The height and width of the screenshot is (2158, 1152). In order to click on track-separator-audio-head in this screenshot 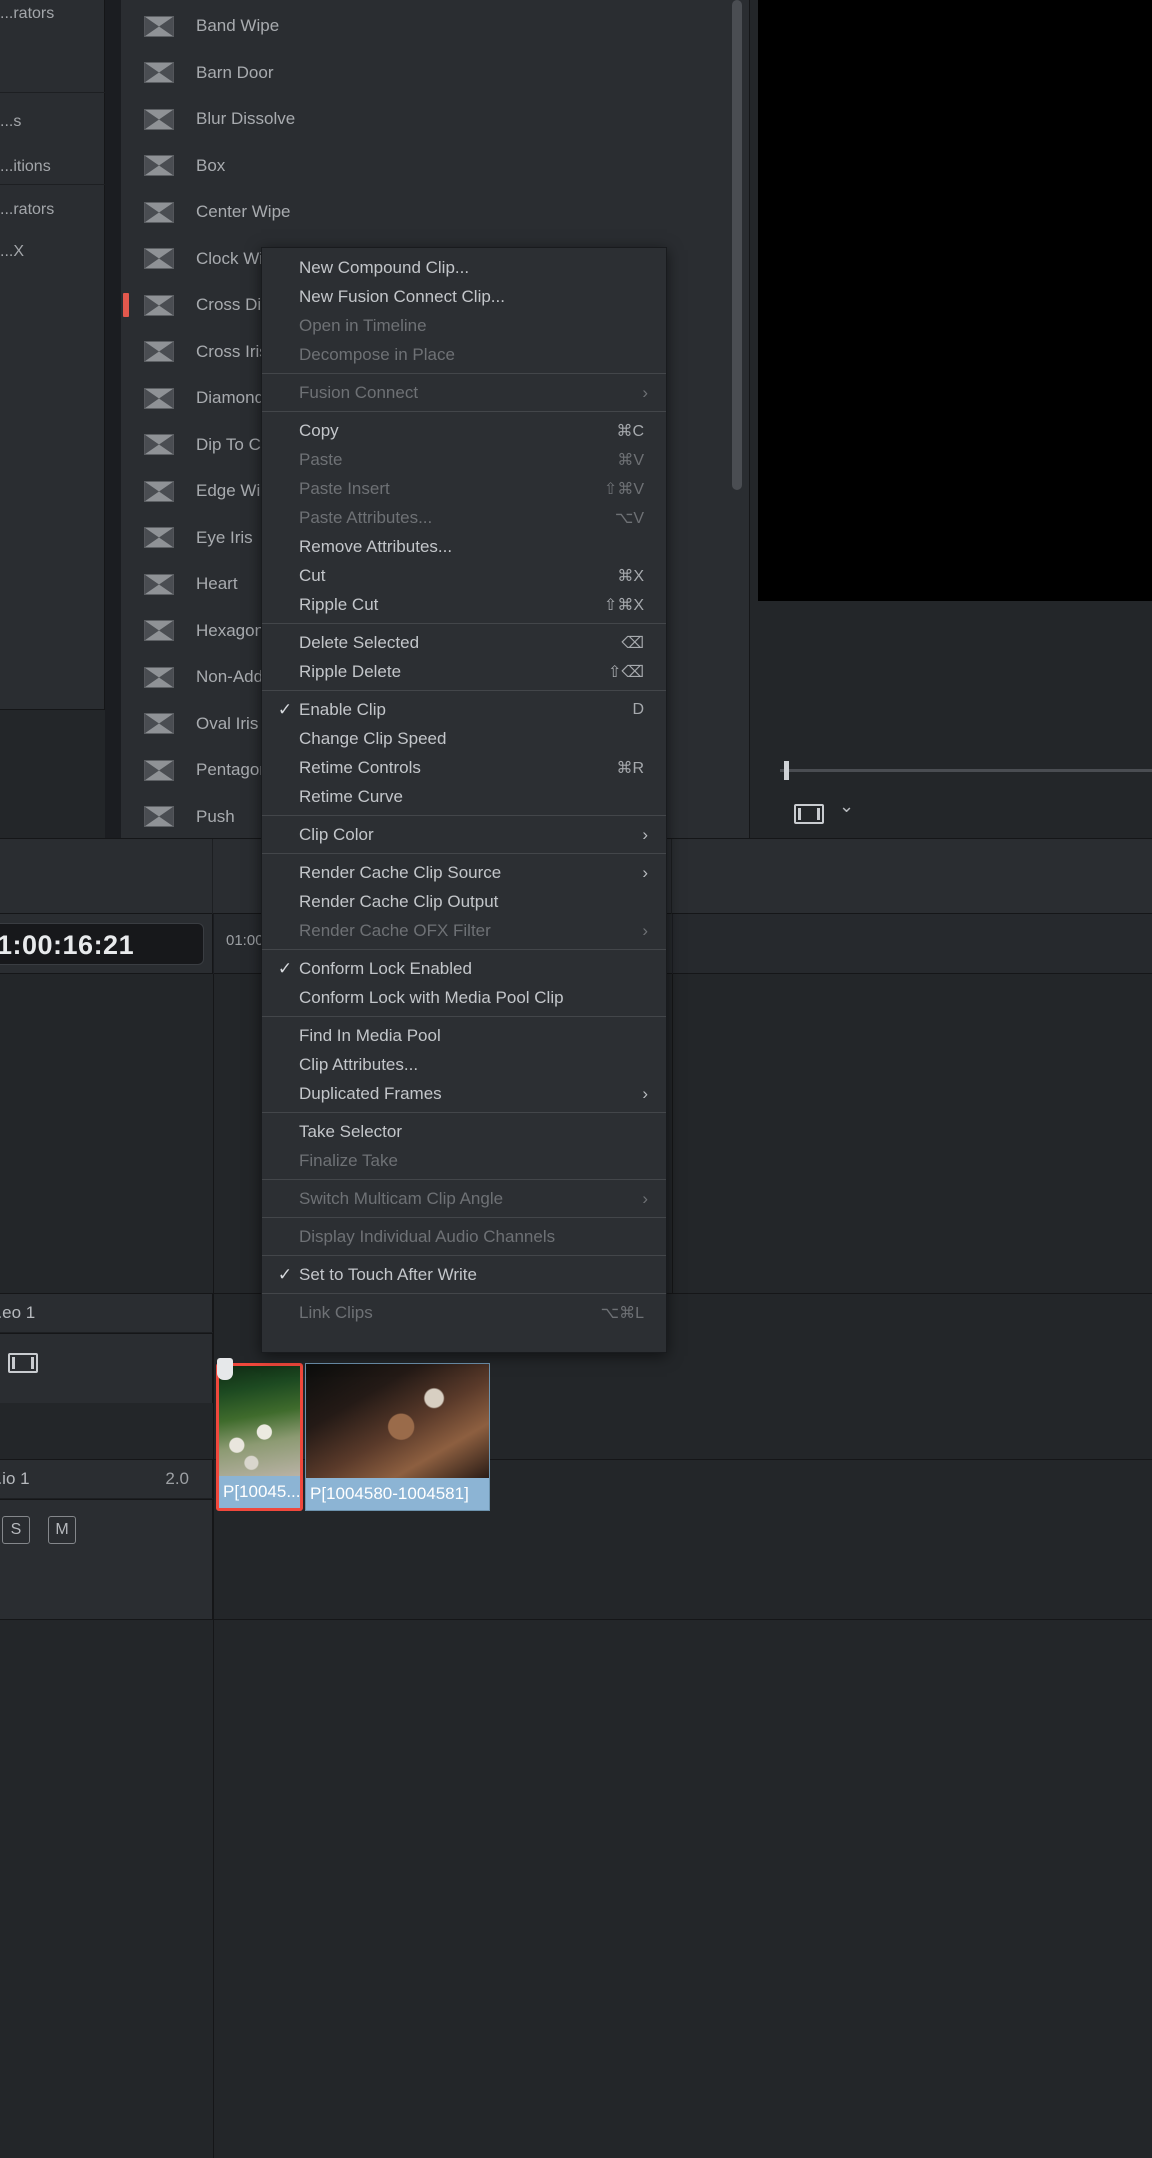, I will do `click(106, 1499)`.